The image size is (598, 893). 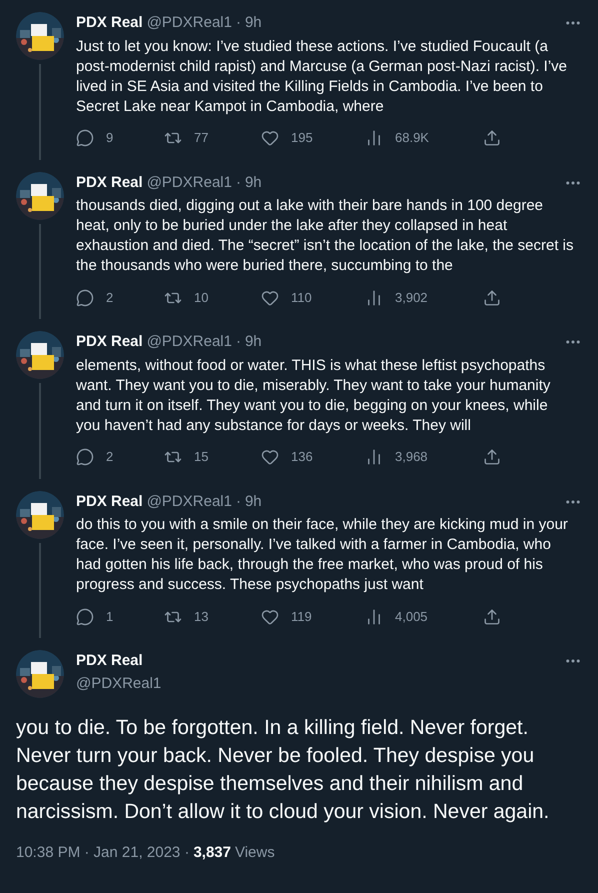 What do you see at coordinates (411, 297) in the screenshot?
I see `action-count: 3,902` at bounding box center [411, 297].